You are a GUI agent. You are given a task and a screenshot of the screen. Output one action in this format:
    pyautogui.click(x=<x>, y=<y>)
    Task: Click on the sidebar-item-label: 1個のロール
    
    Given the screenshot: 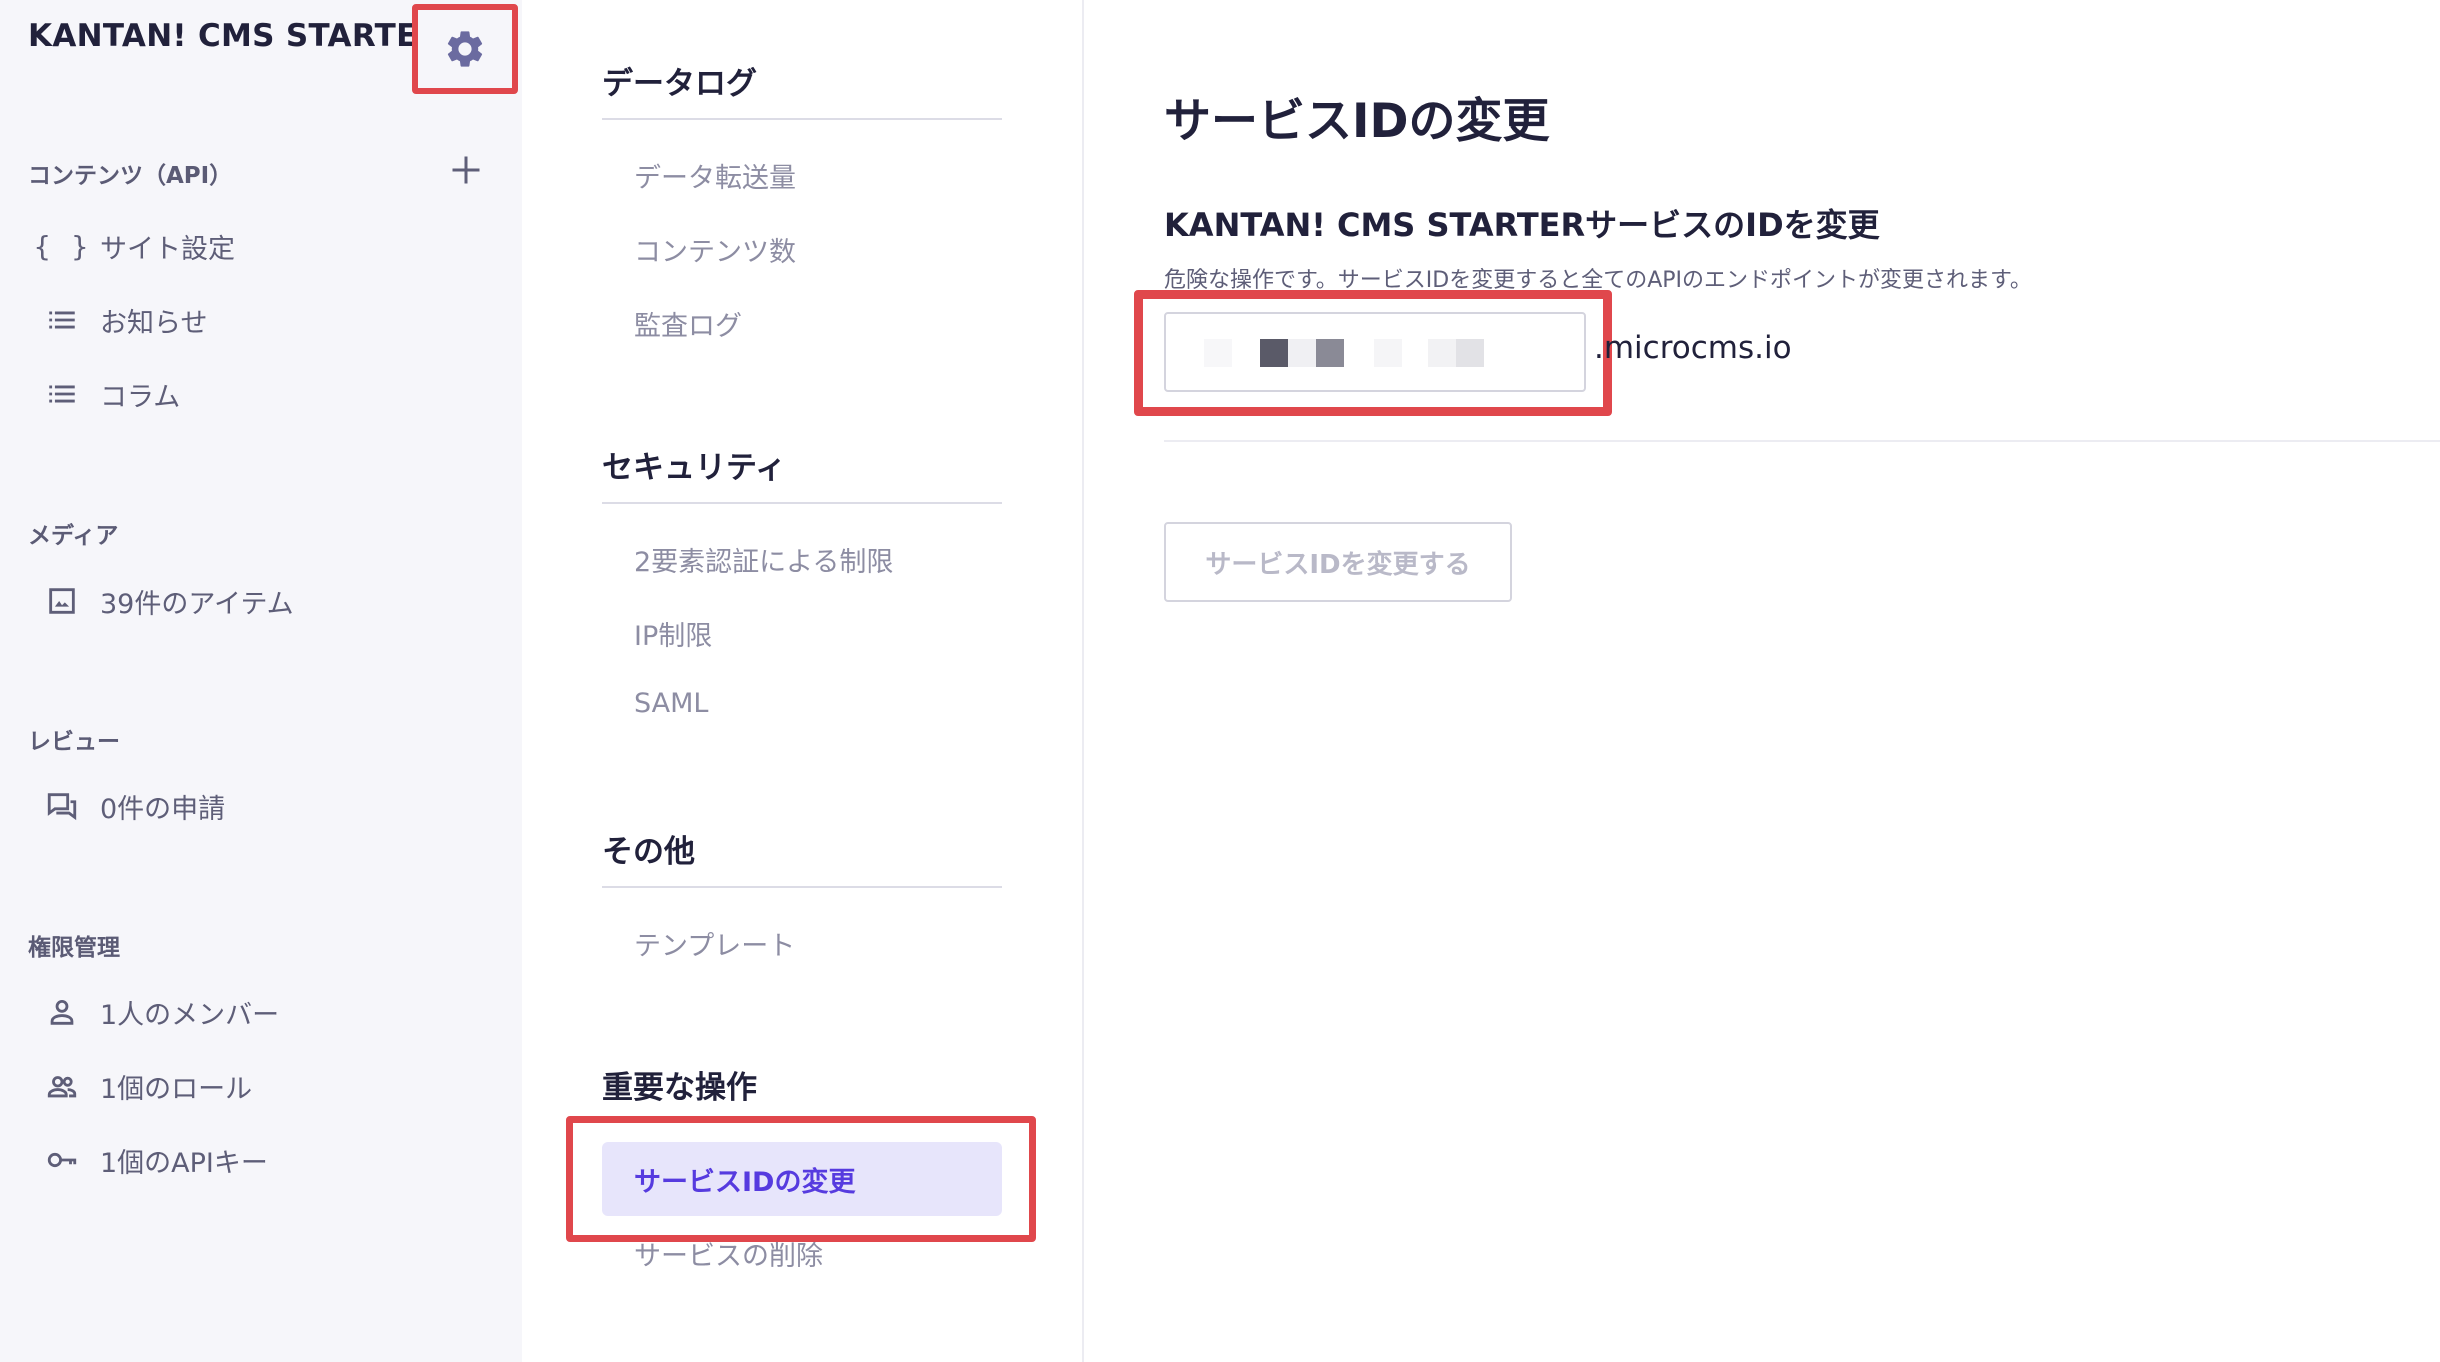 What is the action you would take?
    pyautogui.click(x=176, y=1089)
    